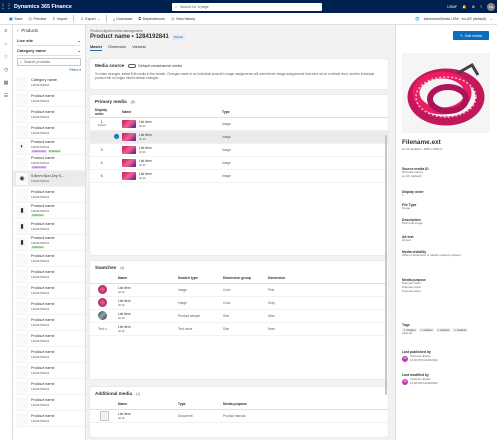 This screenshot has height=440, width=497. What do you see at coordinates (116, 31) in the screenshot?
I see `breadcrumb: Product digital media management` at bounding box center [116, 31].